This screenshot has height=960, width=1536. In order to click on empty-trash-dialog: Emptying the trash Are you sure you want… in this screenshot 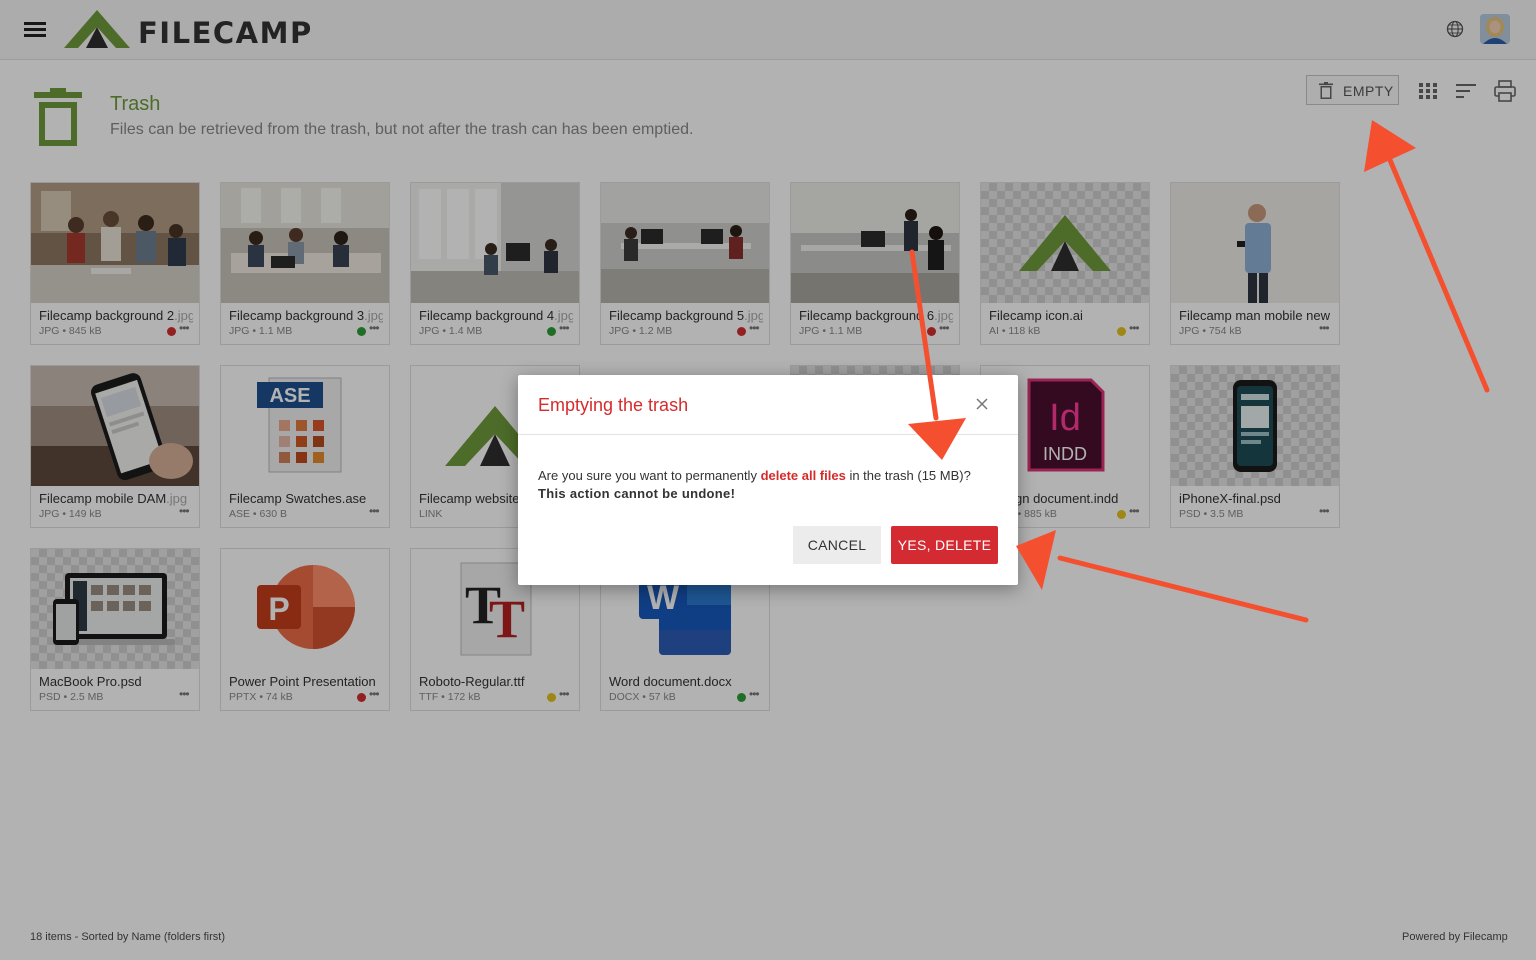, I will do `click(768, 480)`.